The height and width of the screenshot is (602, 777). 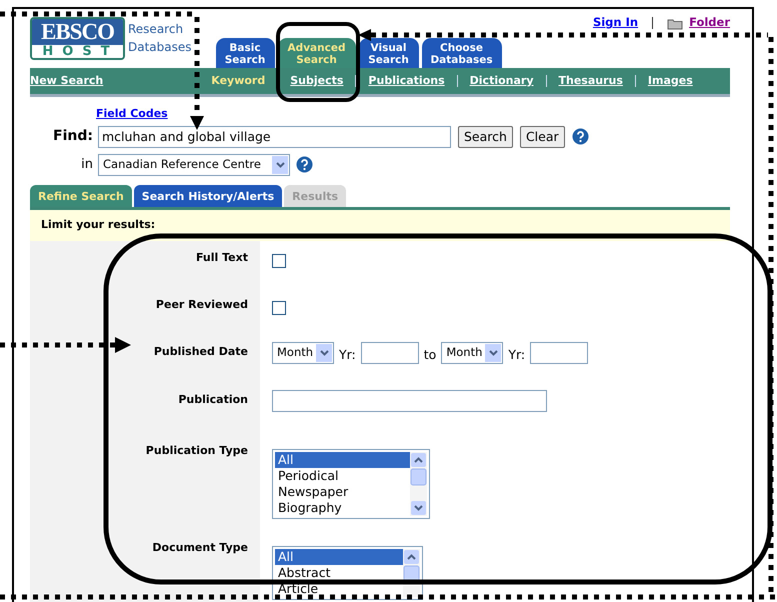 What do you see at coordinates (670, 81) in the screenshot?
I see `toolbar-link: Images` at bounding box center [670, 81].